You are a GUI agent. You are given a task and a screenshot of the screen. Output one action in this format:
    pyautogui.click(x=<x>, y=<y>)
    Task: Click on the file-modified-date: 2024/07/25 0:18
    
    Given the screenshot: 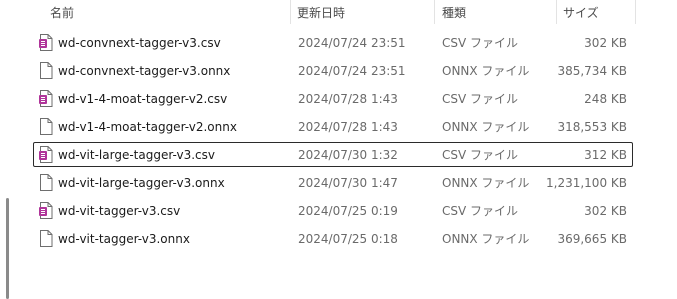 What is the action you would take?
    pyautogui.click(x=348, y=238)
    